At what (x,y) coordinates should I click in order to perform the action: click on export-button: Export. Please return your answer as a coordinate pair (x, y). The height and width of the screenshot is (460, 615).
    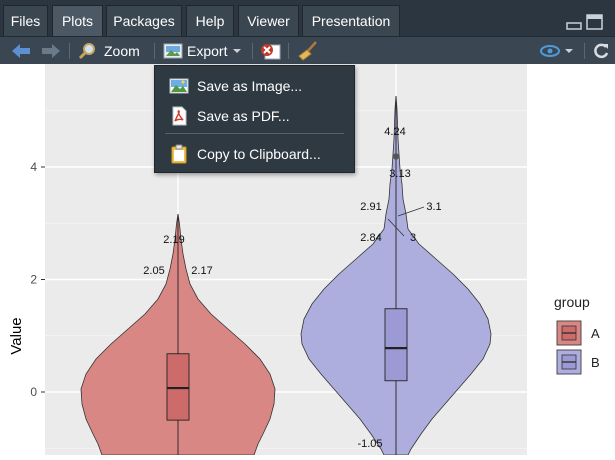
    Looking at the image, I should click on (202, 51).